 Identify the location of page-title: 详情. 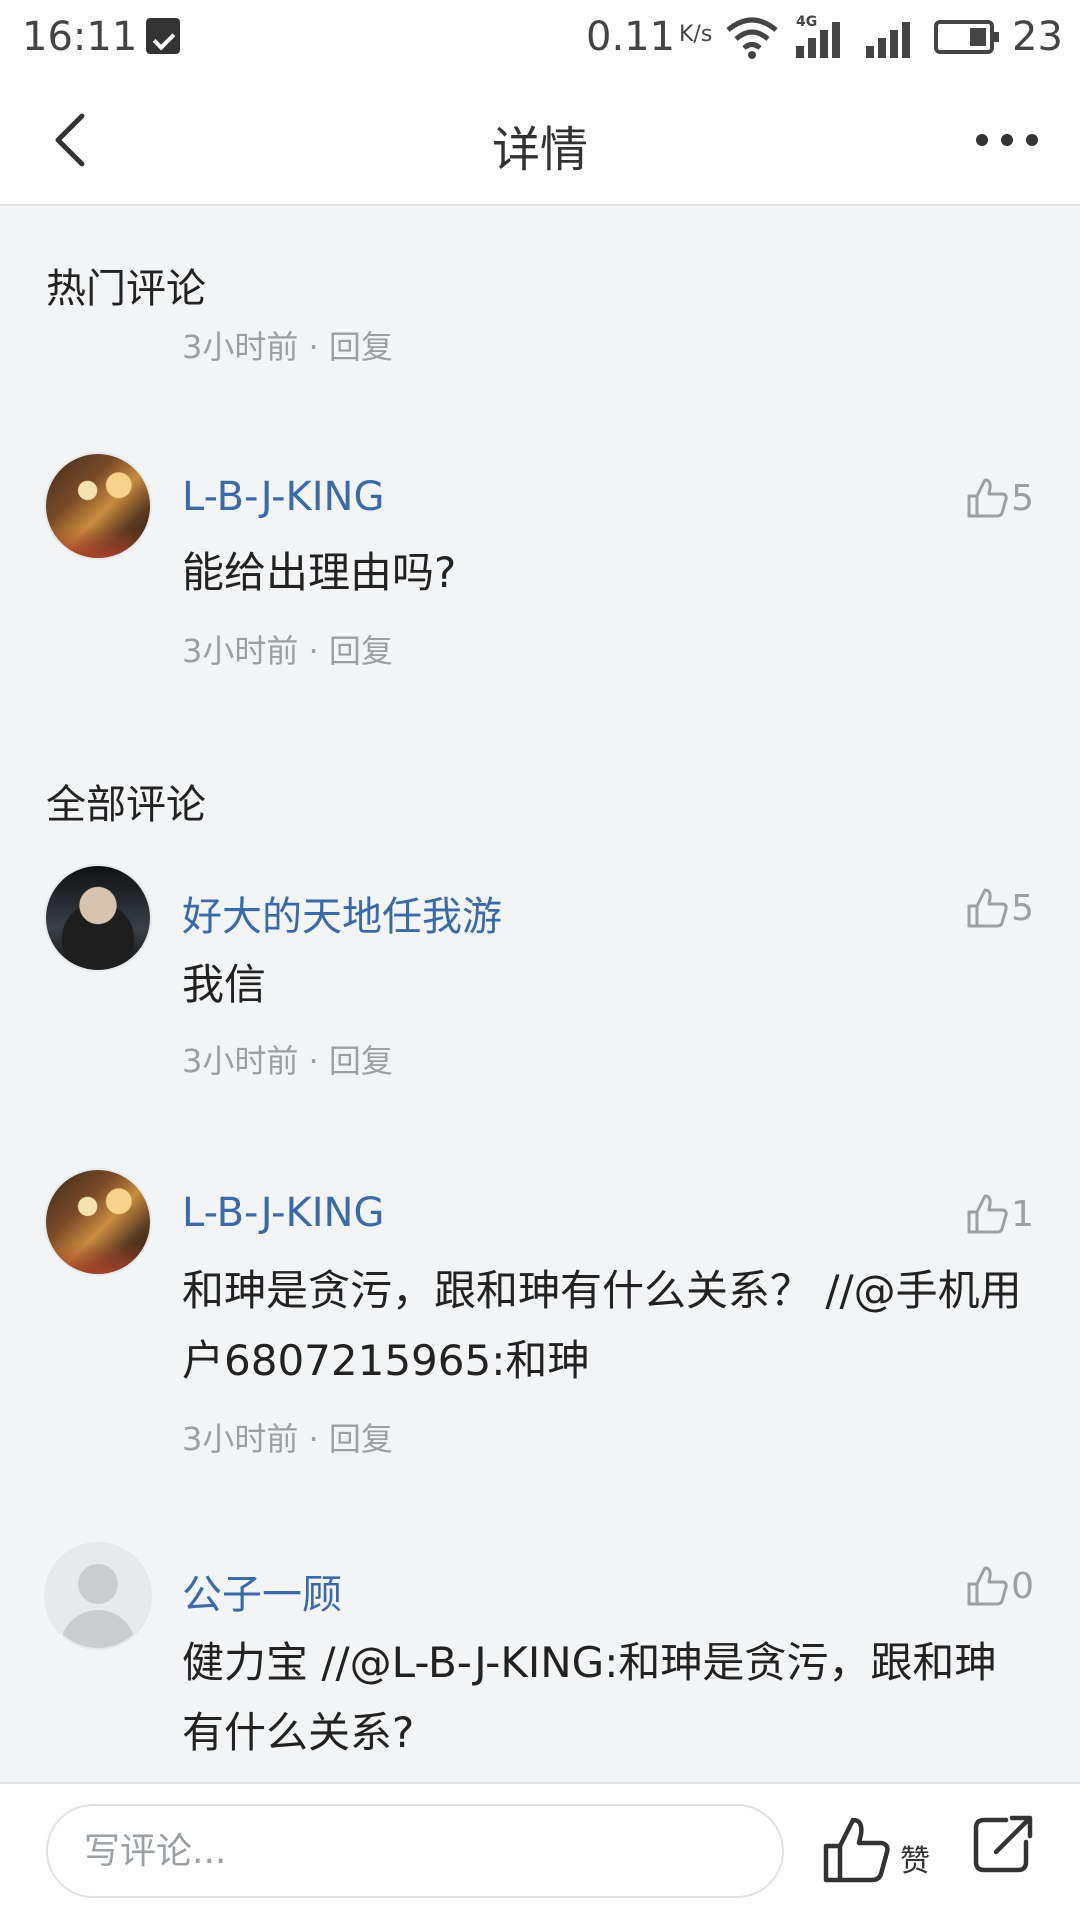
(539, 150).